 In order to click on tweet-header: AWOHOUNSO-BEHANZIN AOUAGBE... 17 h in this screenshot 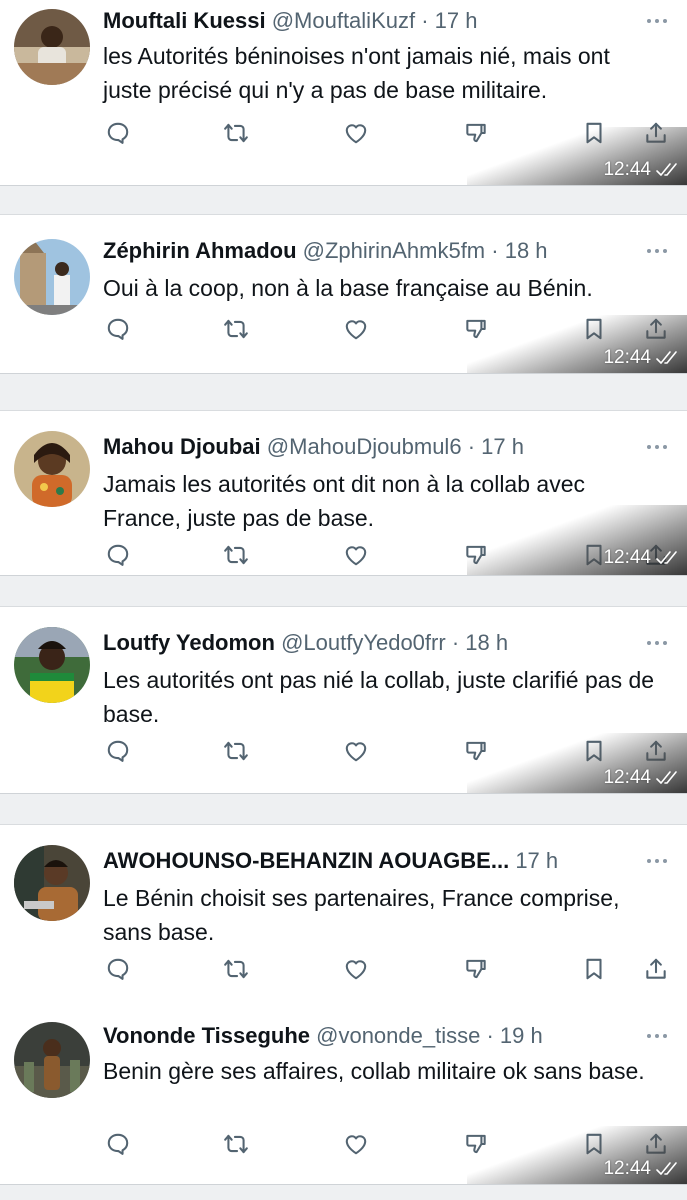, I will do `click(365, 861)`.